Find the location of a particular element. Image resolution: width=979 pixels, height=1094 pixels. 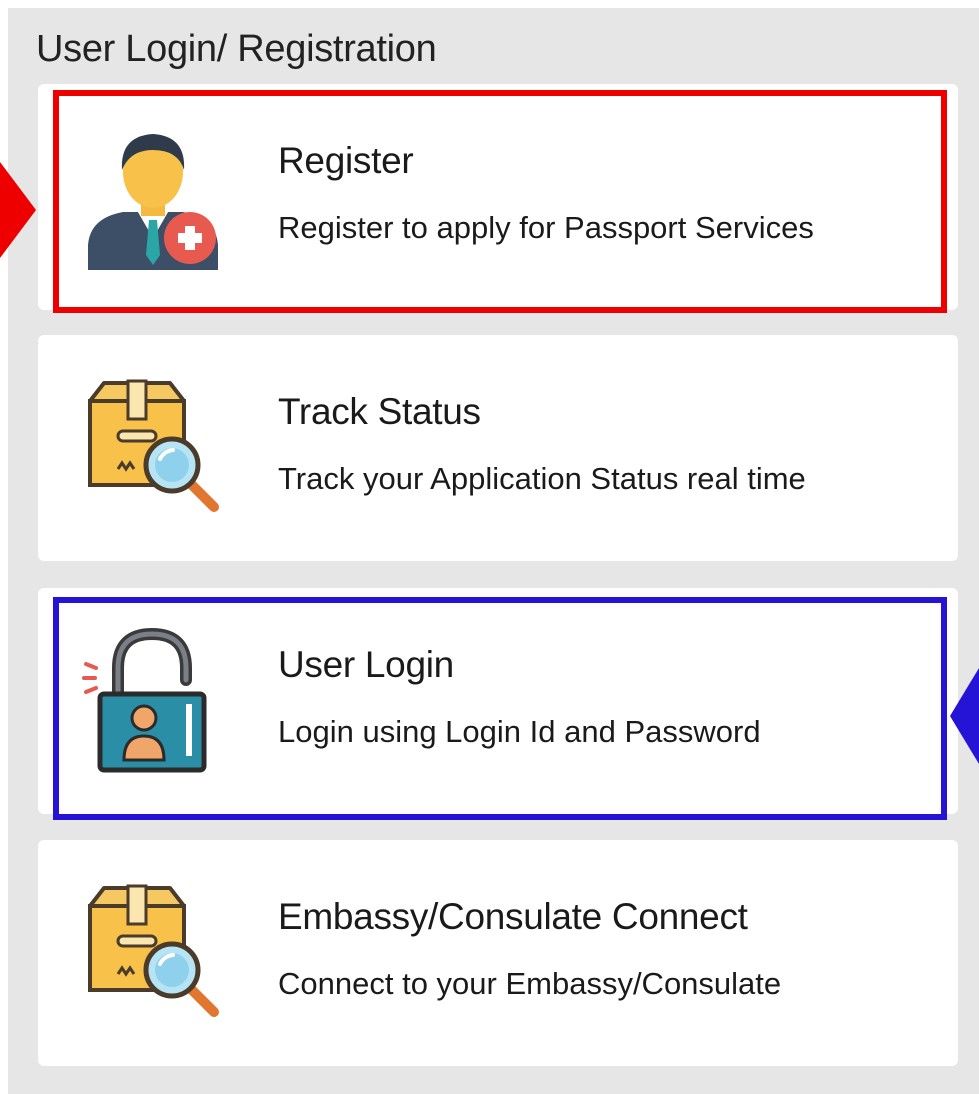

track-status-title: Track Status is located at coordinates (379, 411).